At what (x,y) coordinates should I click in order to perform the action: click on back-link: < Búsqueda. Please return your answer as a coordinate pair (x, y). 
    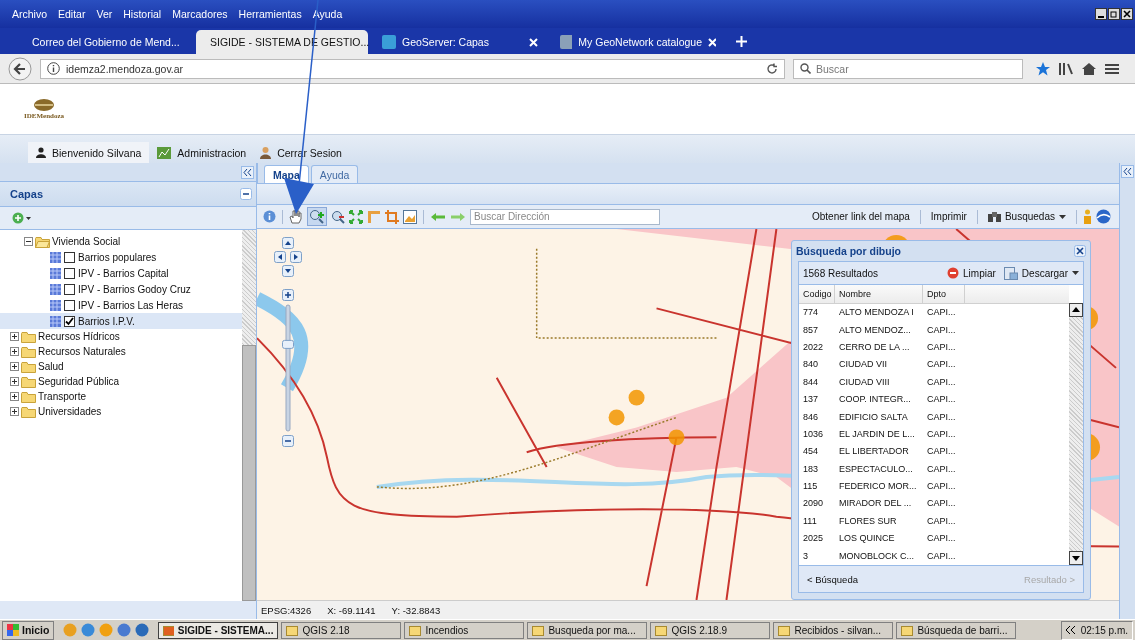
    Looking at the image, I should click on (832, 579).